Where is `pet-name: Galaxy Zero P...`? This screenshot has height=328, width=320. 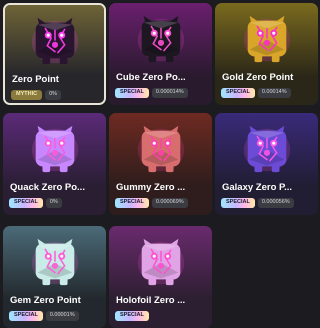
pet-name: Galaxy Zero P... is located at coordinates (257, 187).